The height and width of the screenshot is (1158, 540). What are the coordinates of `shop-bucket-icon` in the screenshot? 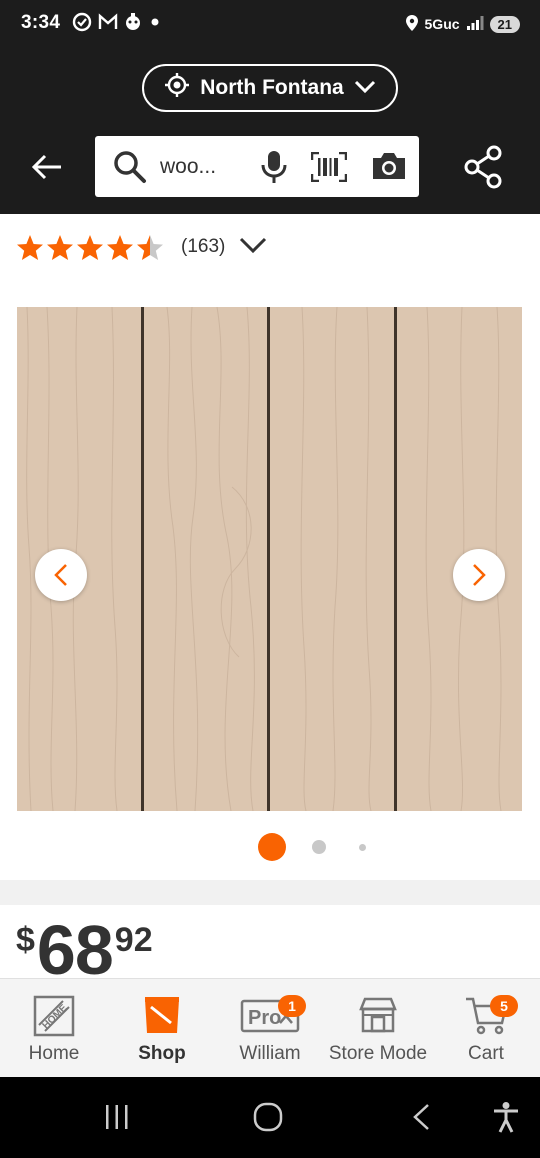 It's located at (162, 1015).